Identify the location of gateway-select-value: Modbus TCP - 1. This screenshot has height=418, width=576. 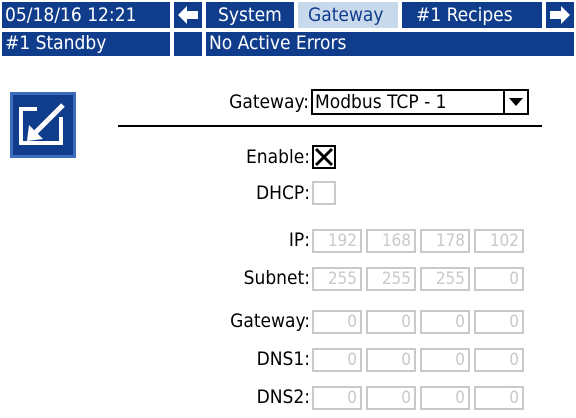
(381, 102).